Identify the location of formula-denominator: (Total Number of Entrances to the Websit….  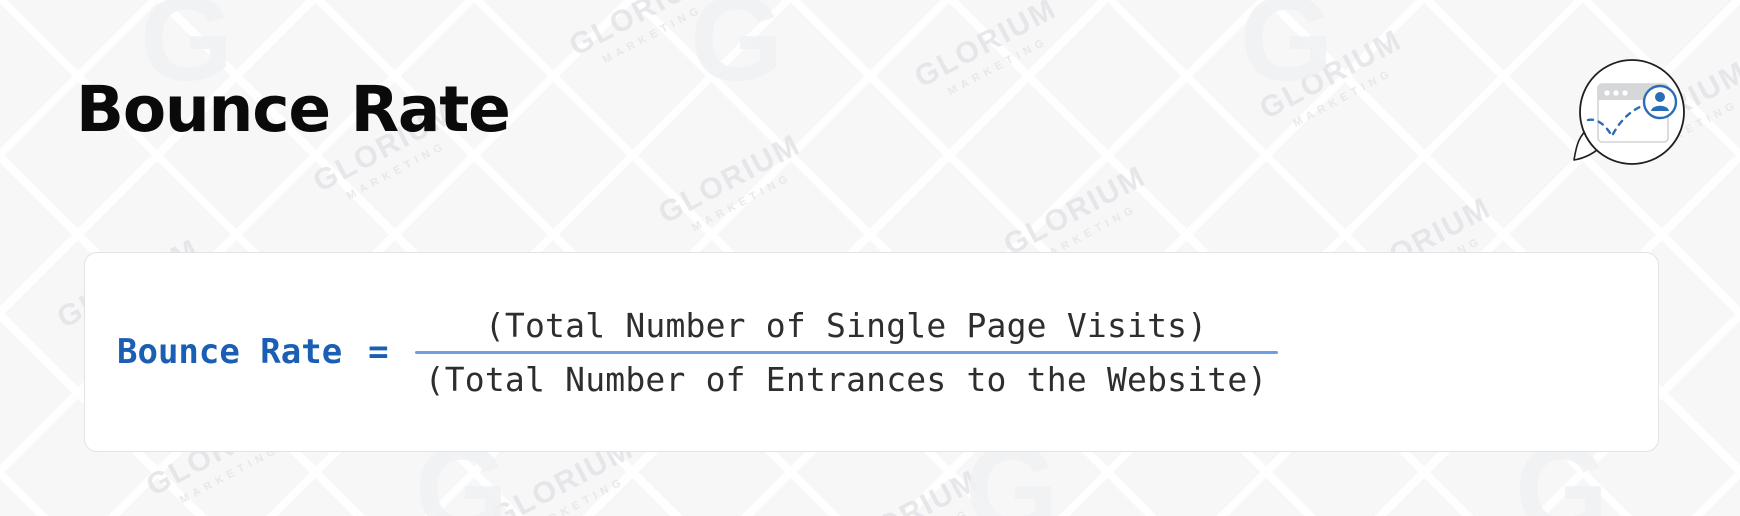
(846, 379).